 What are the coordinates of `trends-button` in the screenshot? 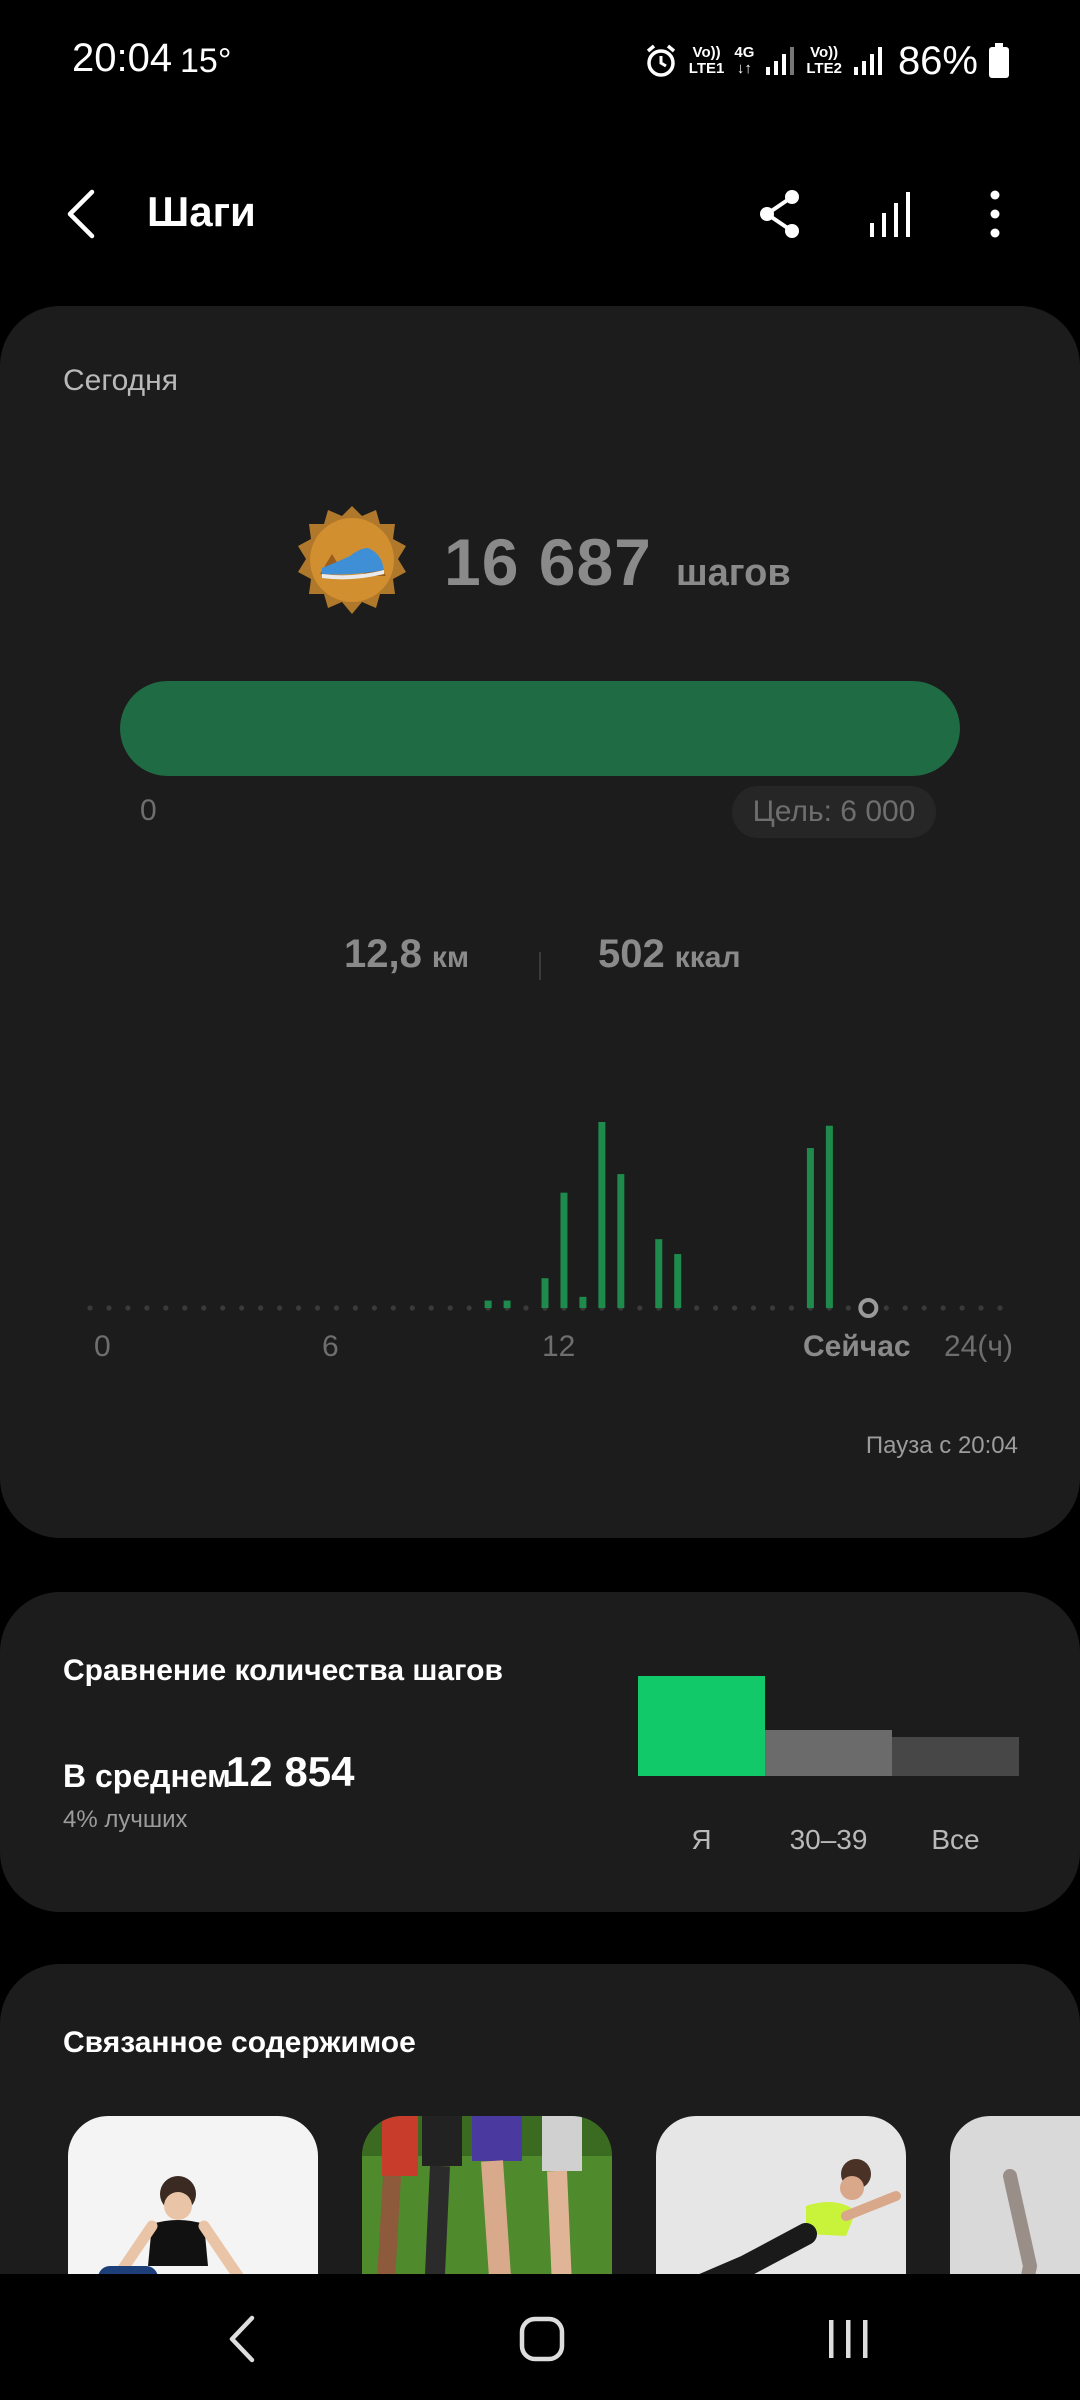 It's located at (892, 214).